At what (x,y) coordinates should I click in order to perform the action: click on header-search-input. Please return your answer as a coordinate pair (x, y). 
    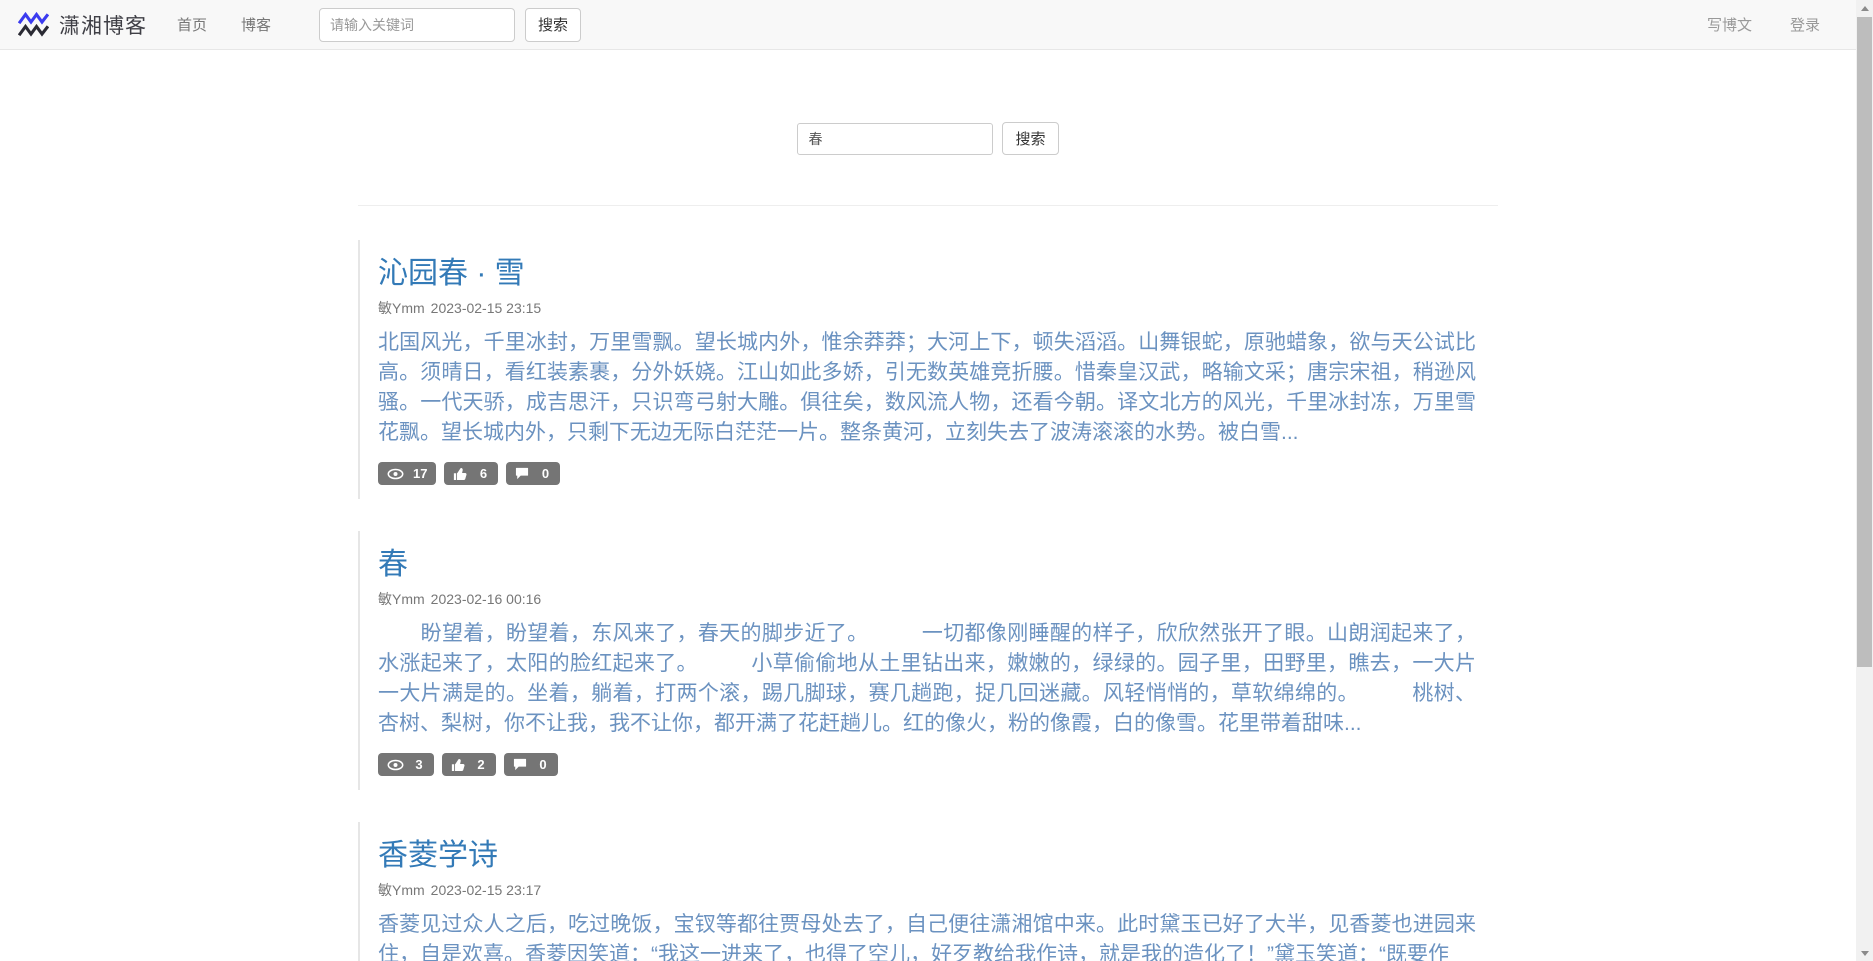
    Looking at the image, I should click on (417, 24).